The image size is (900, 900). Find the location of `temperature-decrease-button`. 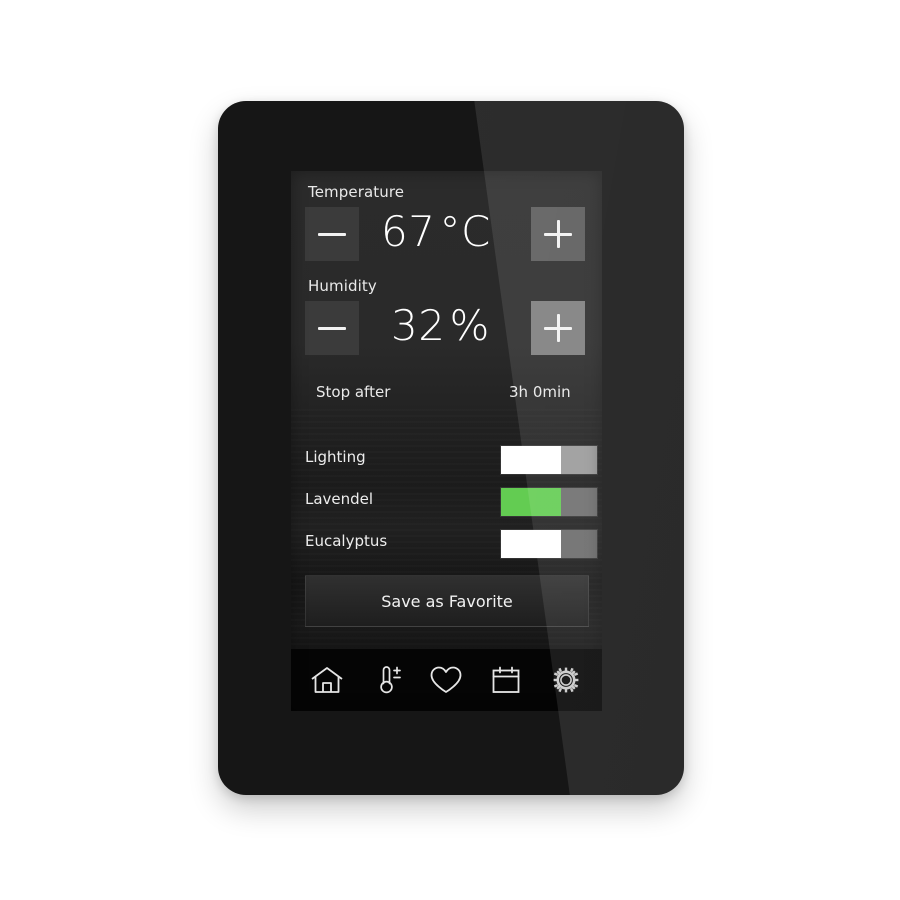

temperature-decrease-button is located at coordinates (332, 234).